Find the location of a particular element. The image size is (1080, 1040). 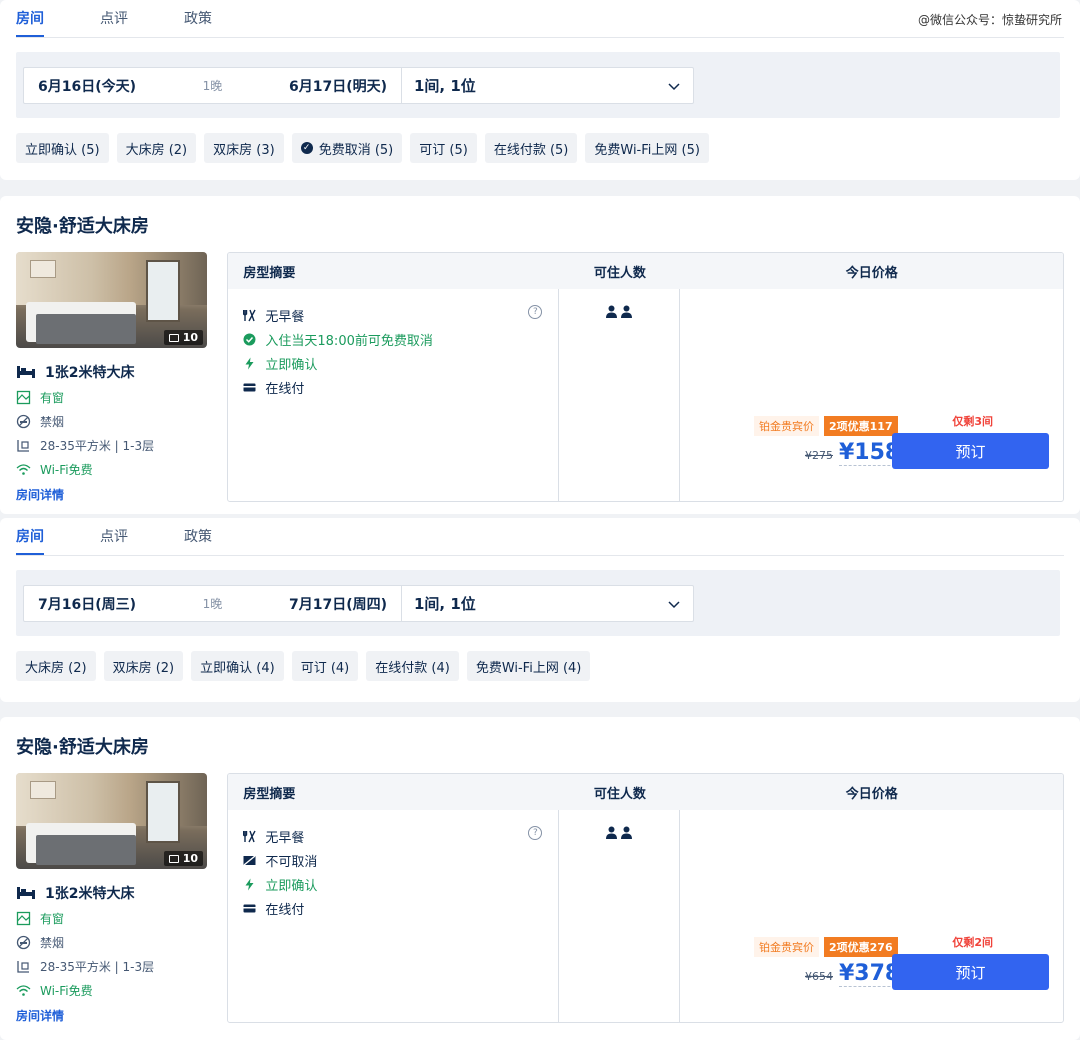

filter-chip: 免费Wi-Fi上网 (4) is located at coordinates (528, 666).